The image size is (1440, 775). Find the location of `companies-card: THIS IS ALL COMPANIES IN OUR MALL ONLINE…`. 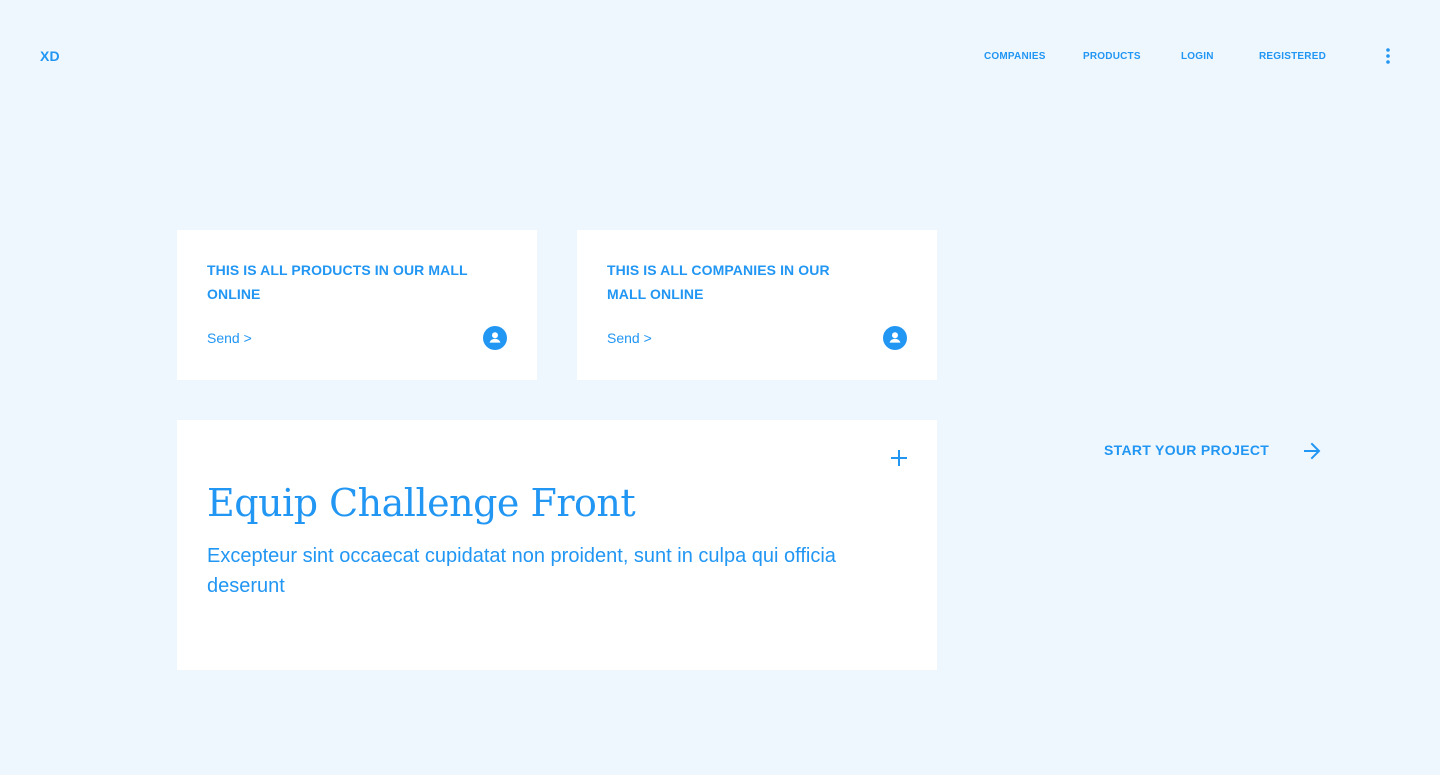

companies-card: THIS IS ALL COMPANIES IN OUR MALL ONLINE… is located at coordinates (757, 305).